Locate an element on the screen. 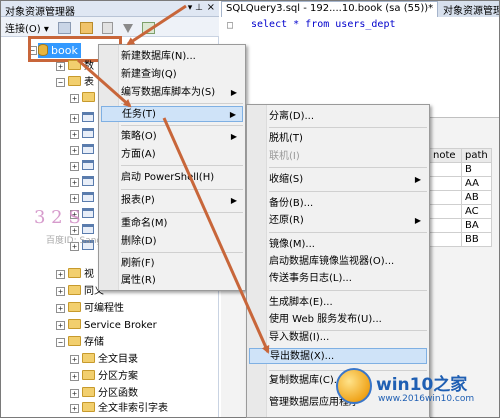 This screenshot has width=500, height=418. cell: AB is located at coordinates (476, 197).